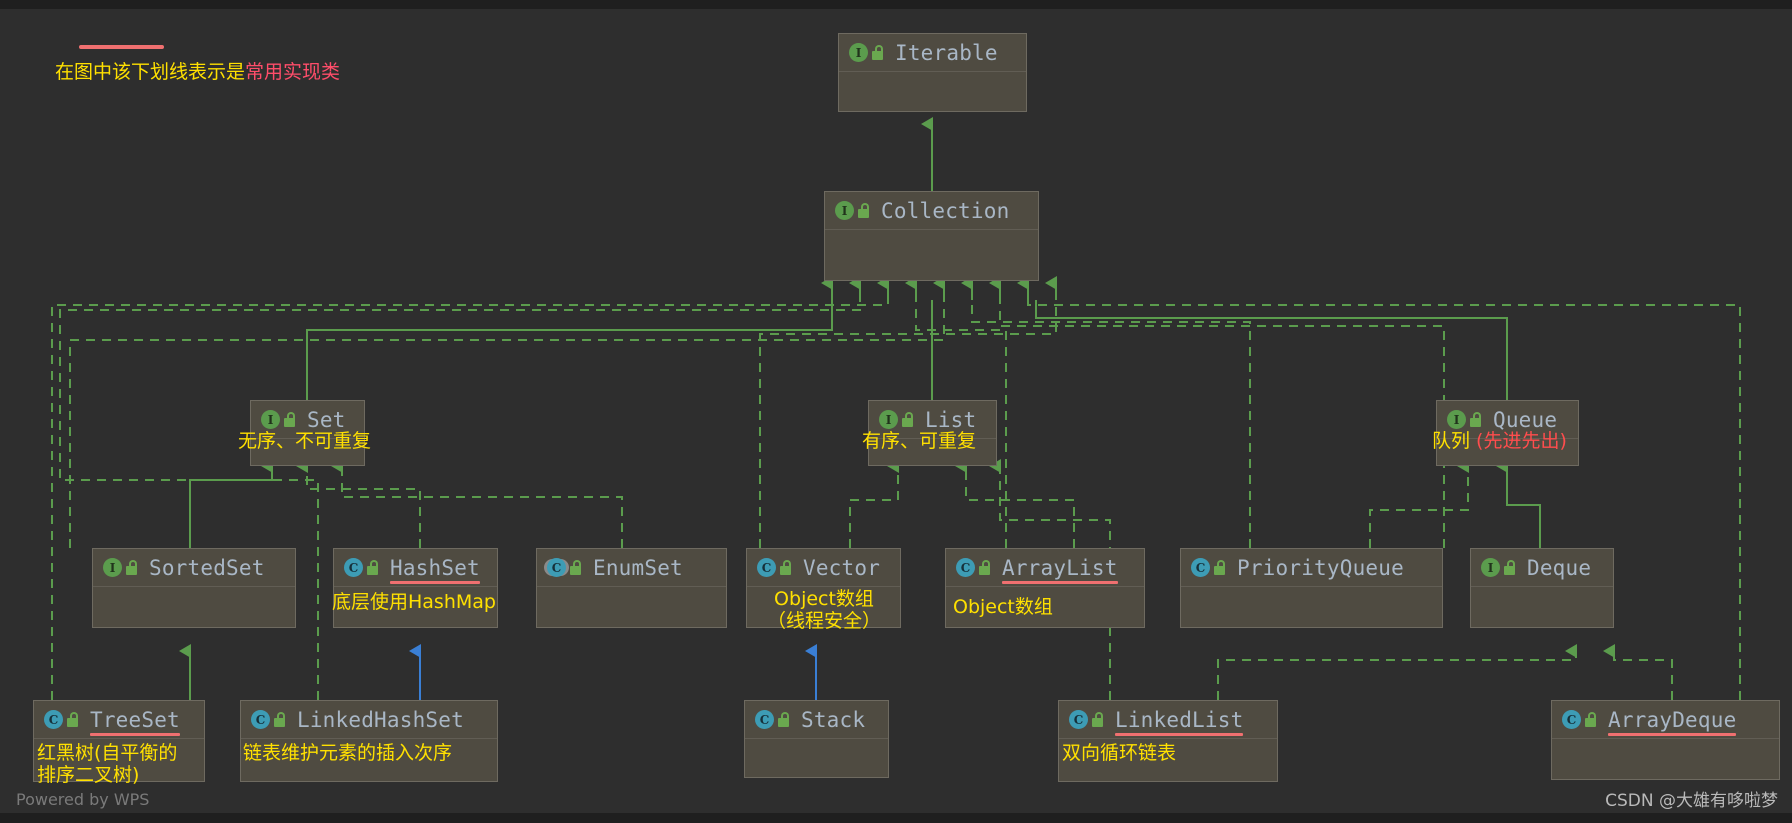  Describe the element at coordinates (951, 419) in the screenshot. I see `class-name: List` at that location.